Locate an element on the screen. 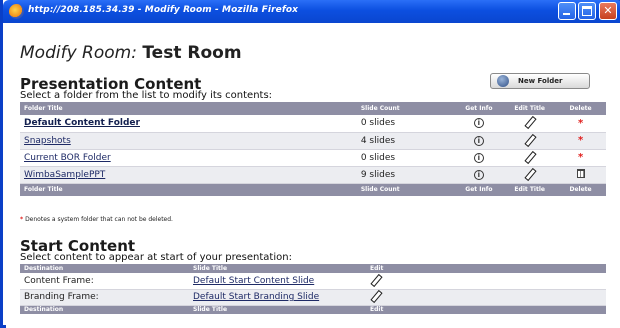 This screenshot has width=620, height=328. folder-link: Current BOR Folder is located at coordinates (67, 158).